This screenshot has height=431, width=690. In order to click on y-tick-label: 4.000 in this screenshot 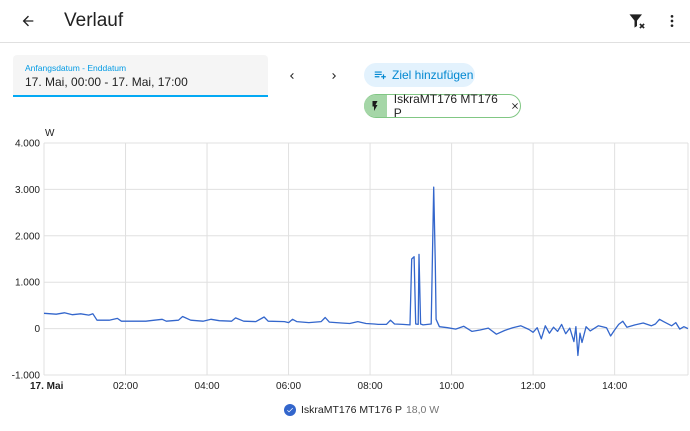, I will do `click(27, 144)`.